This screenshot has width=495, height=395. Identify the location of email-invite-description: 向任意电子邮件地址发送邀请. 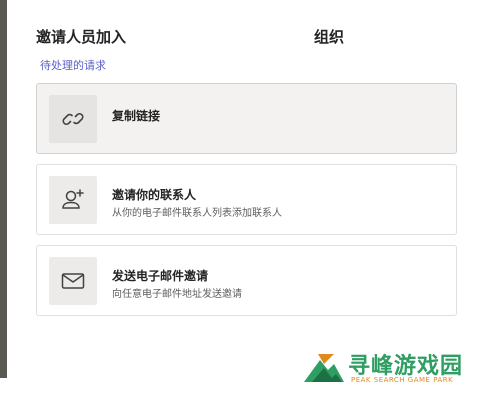
(177, 294).